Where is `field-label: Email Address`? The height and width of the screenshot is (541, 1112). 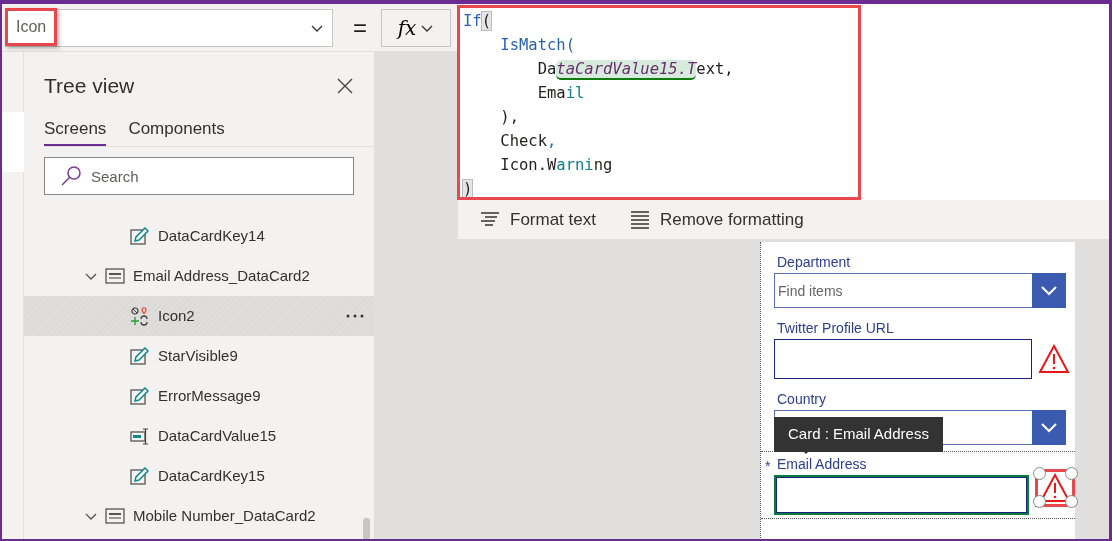 field-label: Email Address is located at coordinates (822, 464).